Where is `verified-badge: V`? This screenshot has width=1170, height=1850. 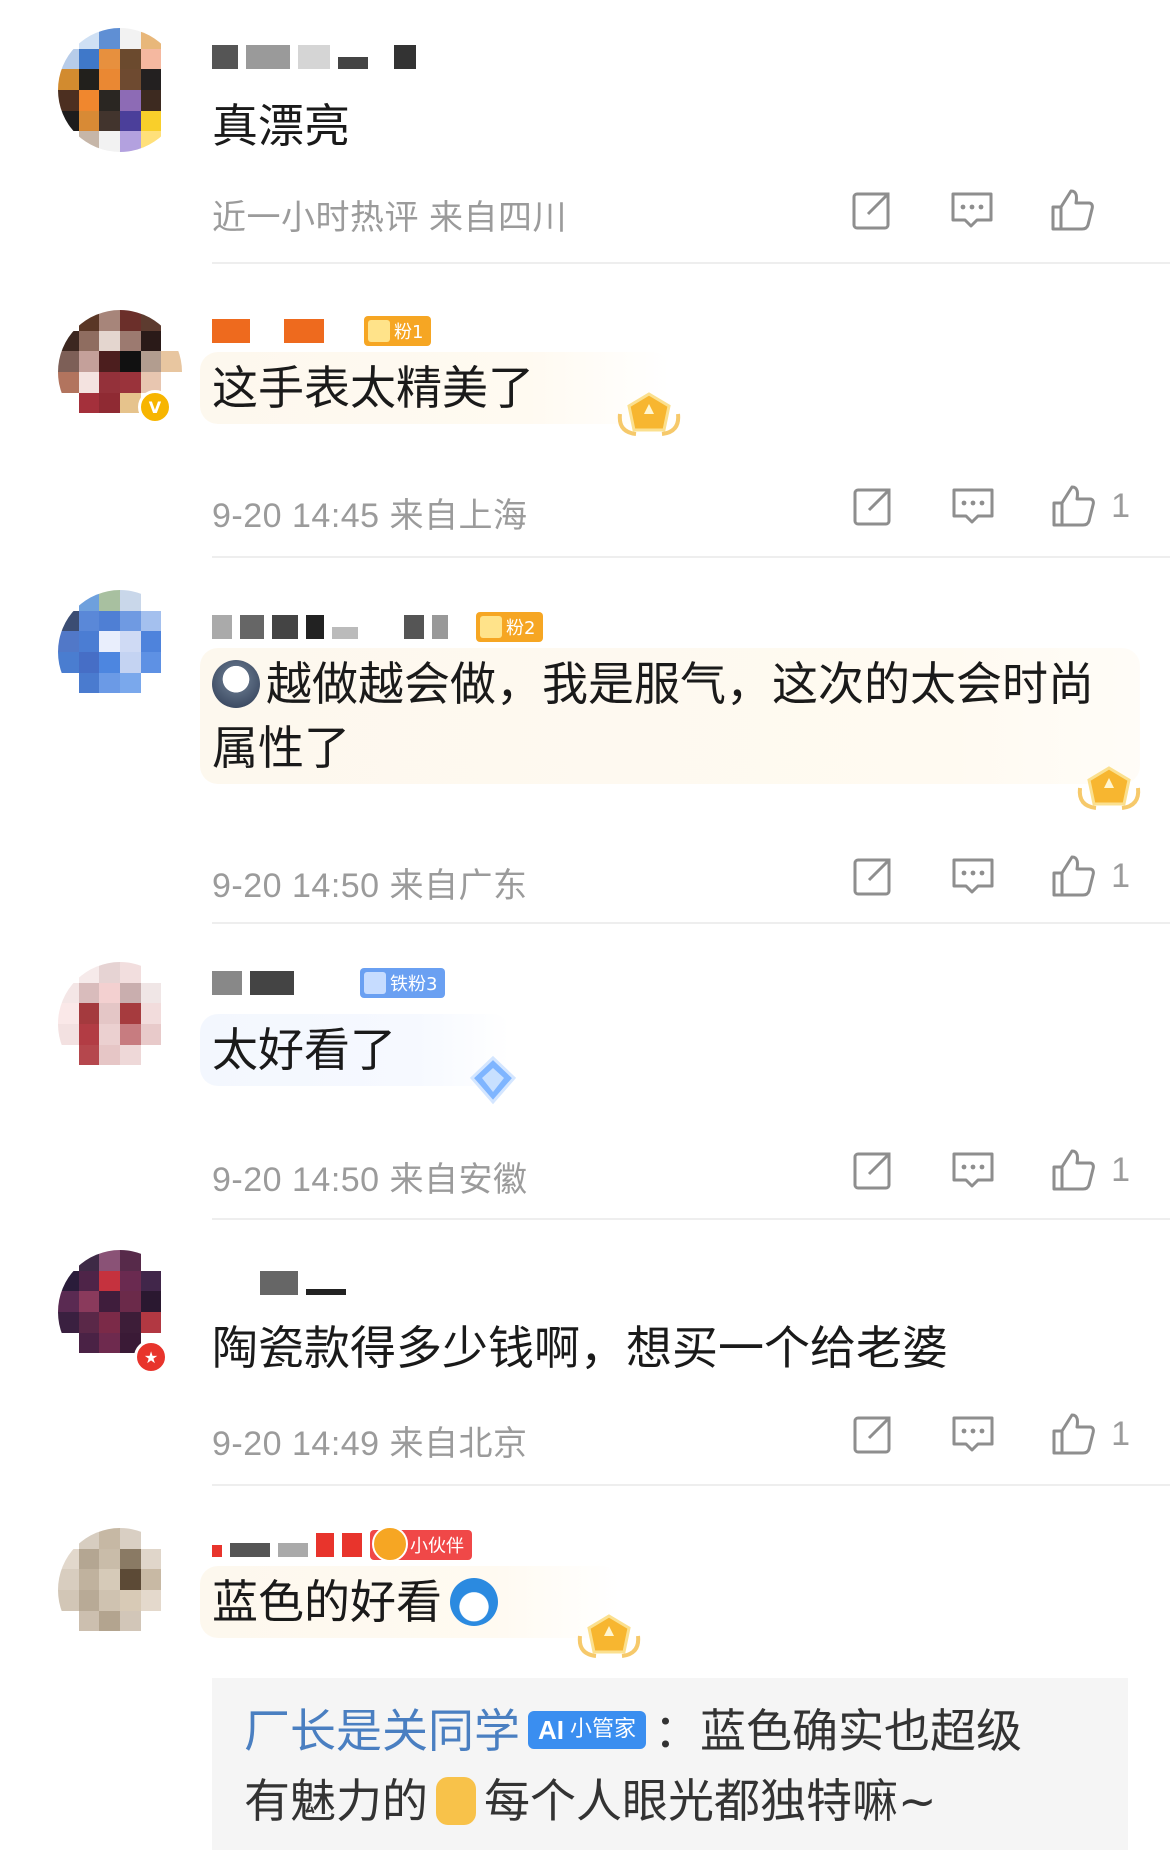
verified-badge: V is located at coordinates (155, 407).